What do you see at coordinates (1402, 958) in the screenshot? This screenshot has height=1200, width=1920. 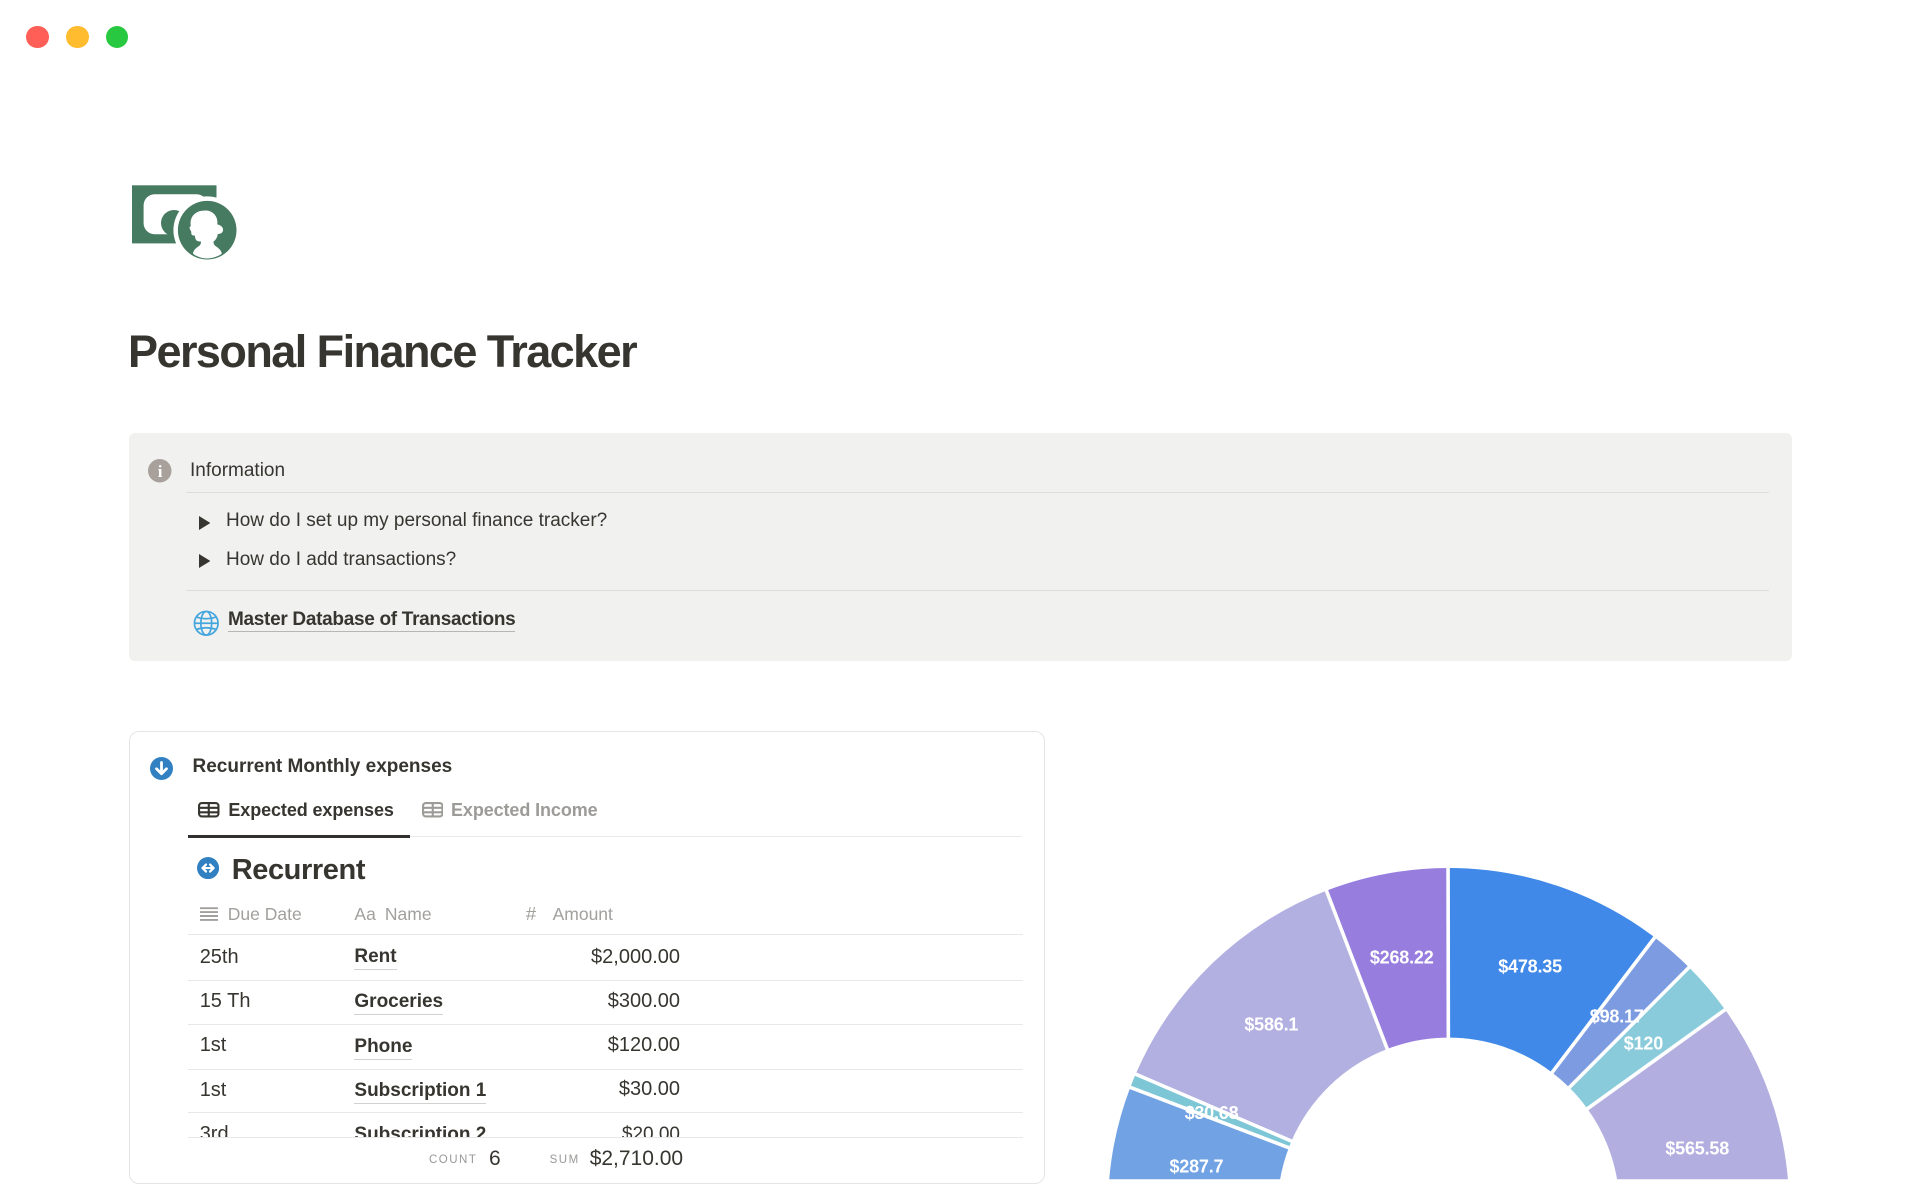 I see `svg-text: $268.22` at bounding box center [1402, 958].